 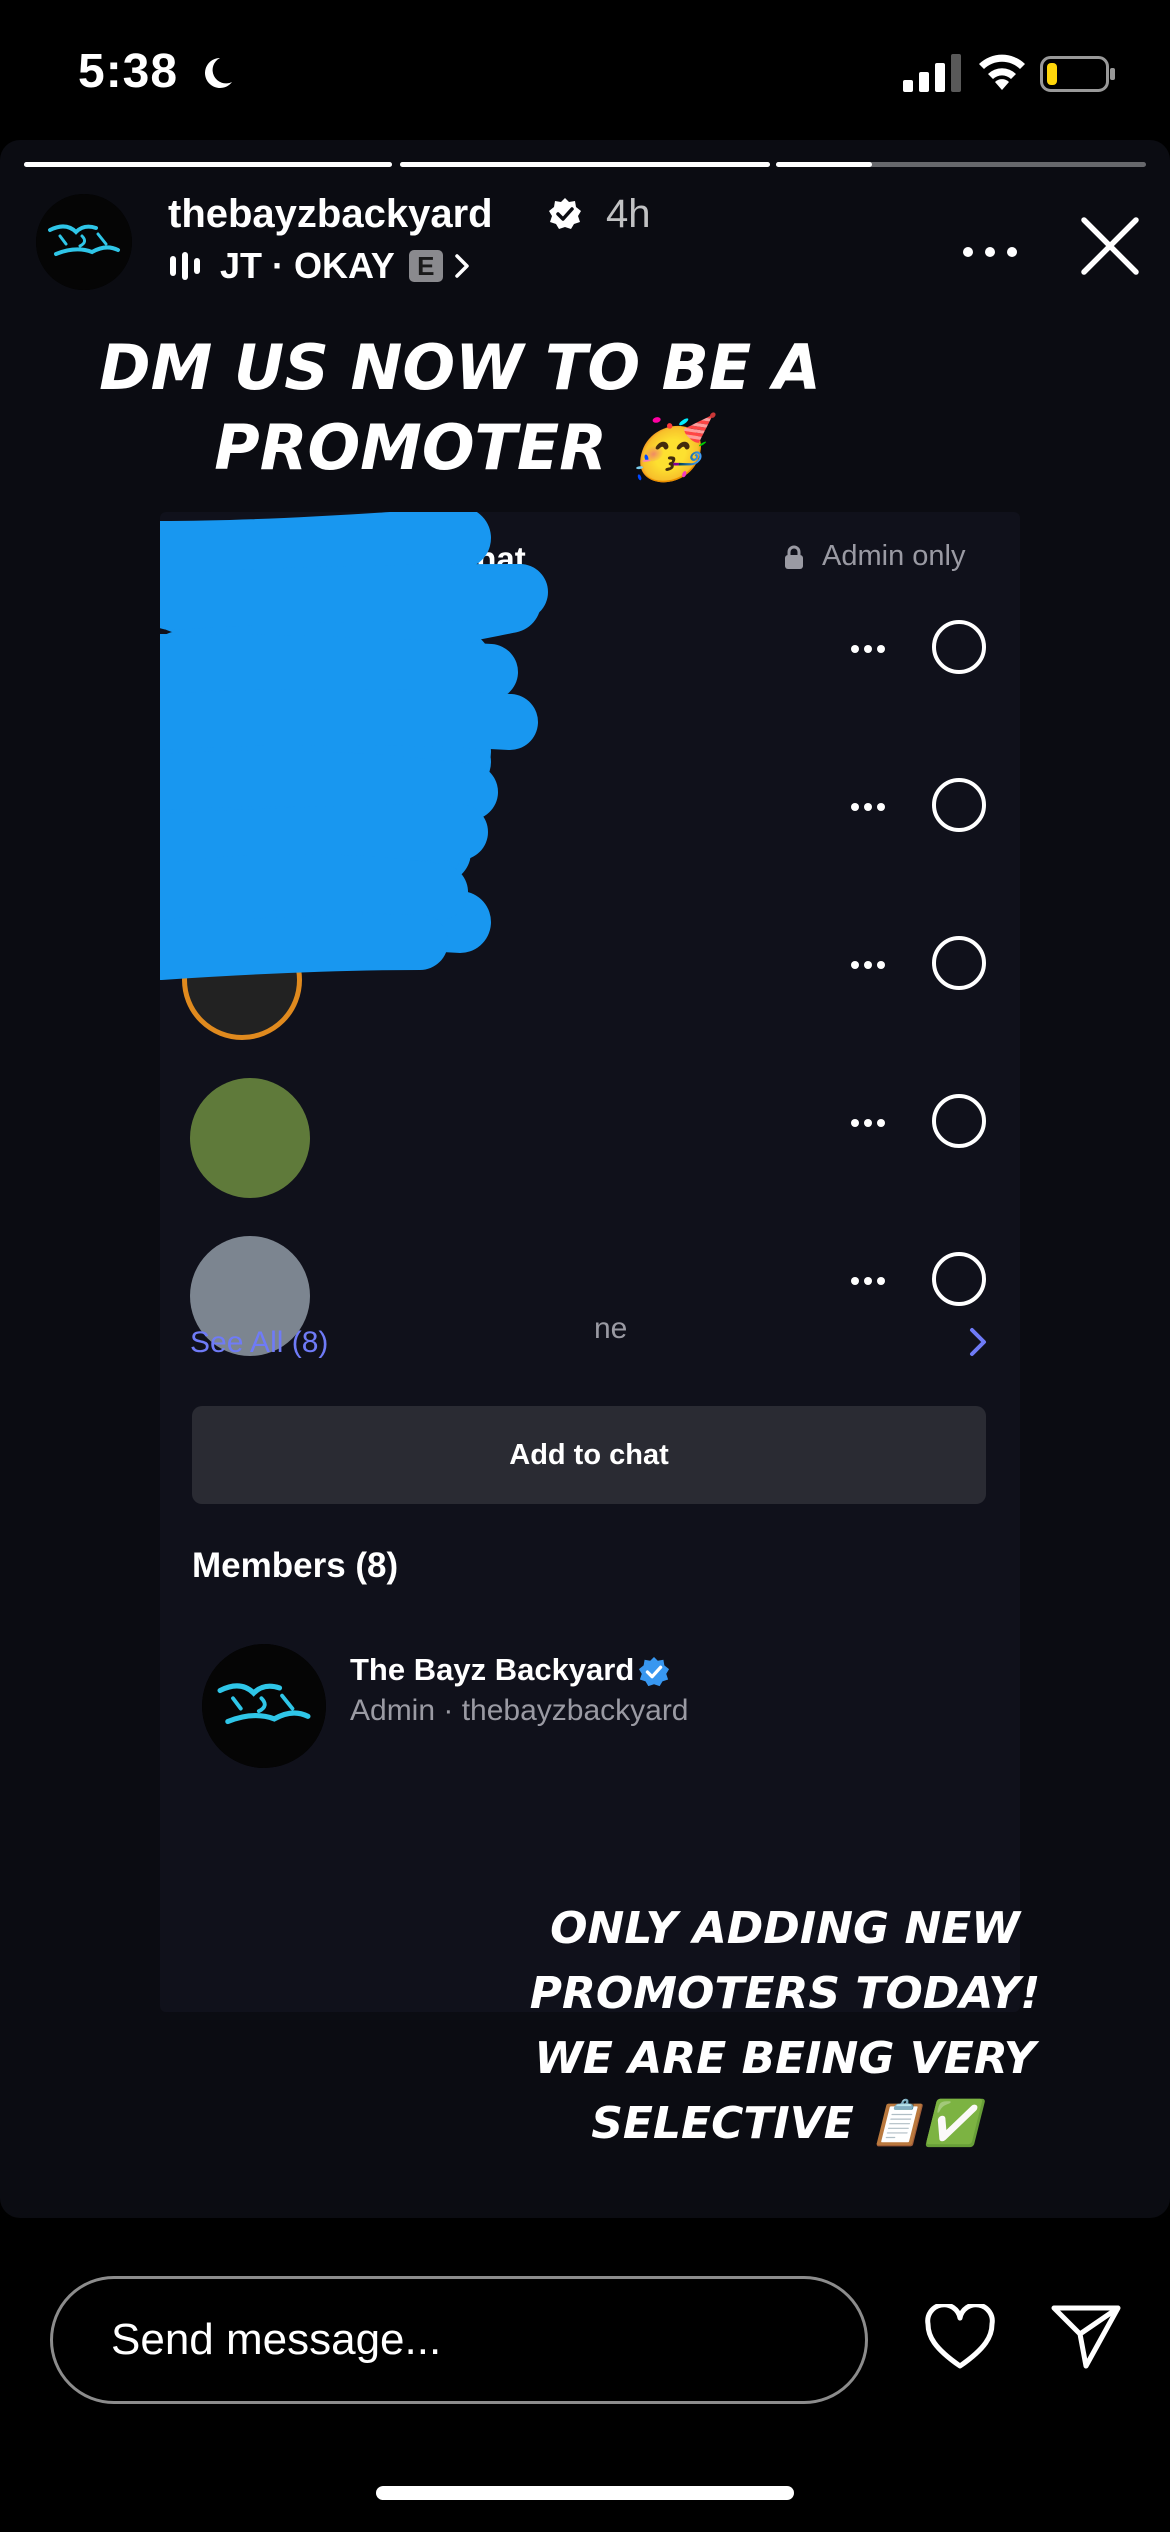 I want to click on home-indicator, so click(x=585, y=2493).